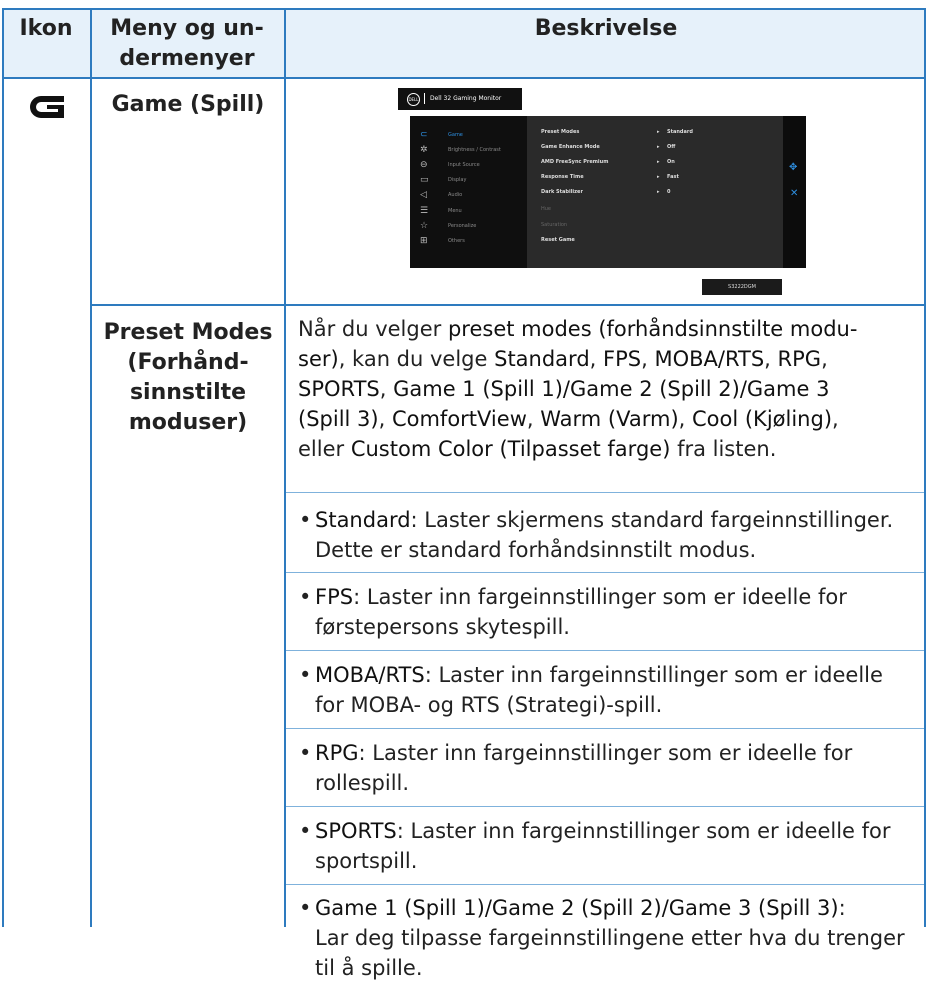 This screenshot has width=928, height=983. What do you see at coordinates (546, 209) in the screenshot?
I see `osd-option-hue: Hue` at bounding box center [546, 209].